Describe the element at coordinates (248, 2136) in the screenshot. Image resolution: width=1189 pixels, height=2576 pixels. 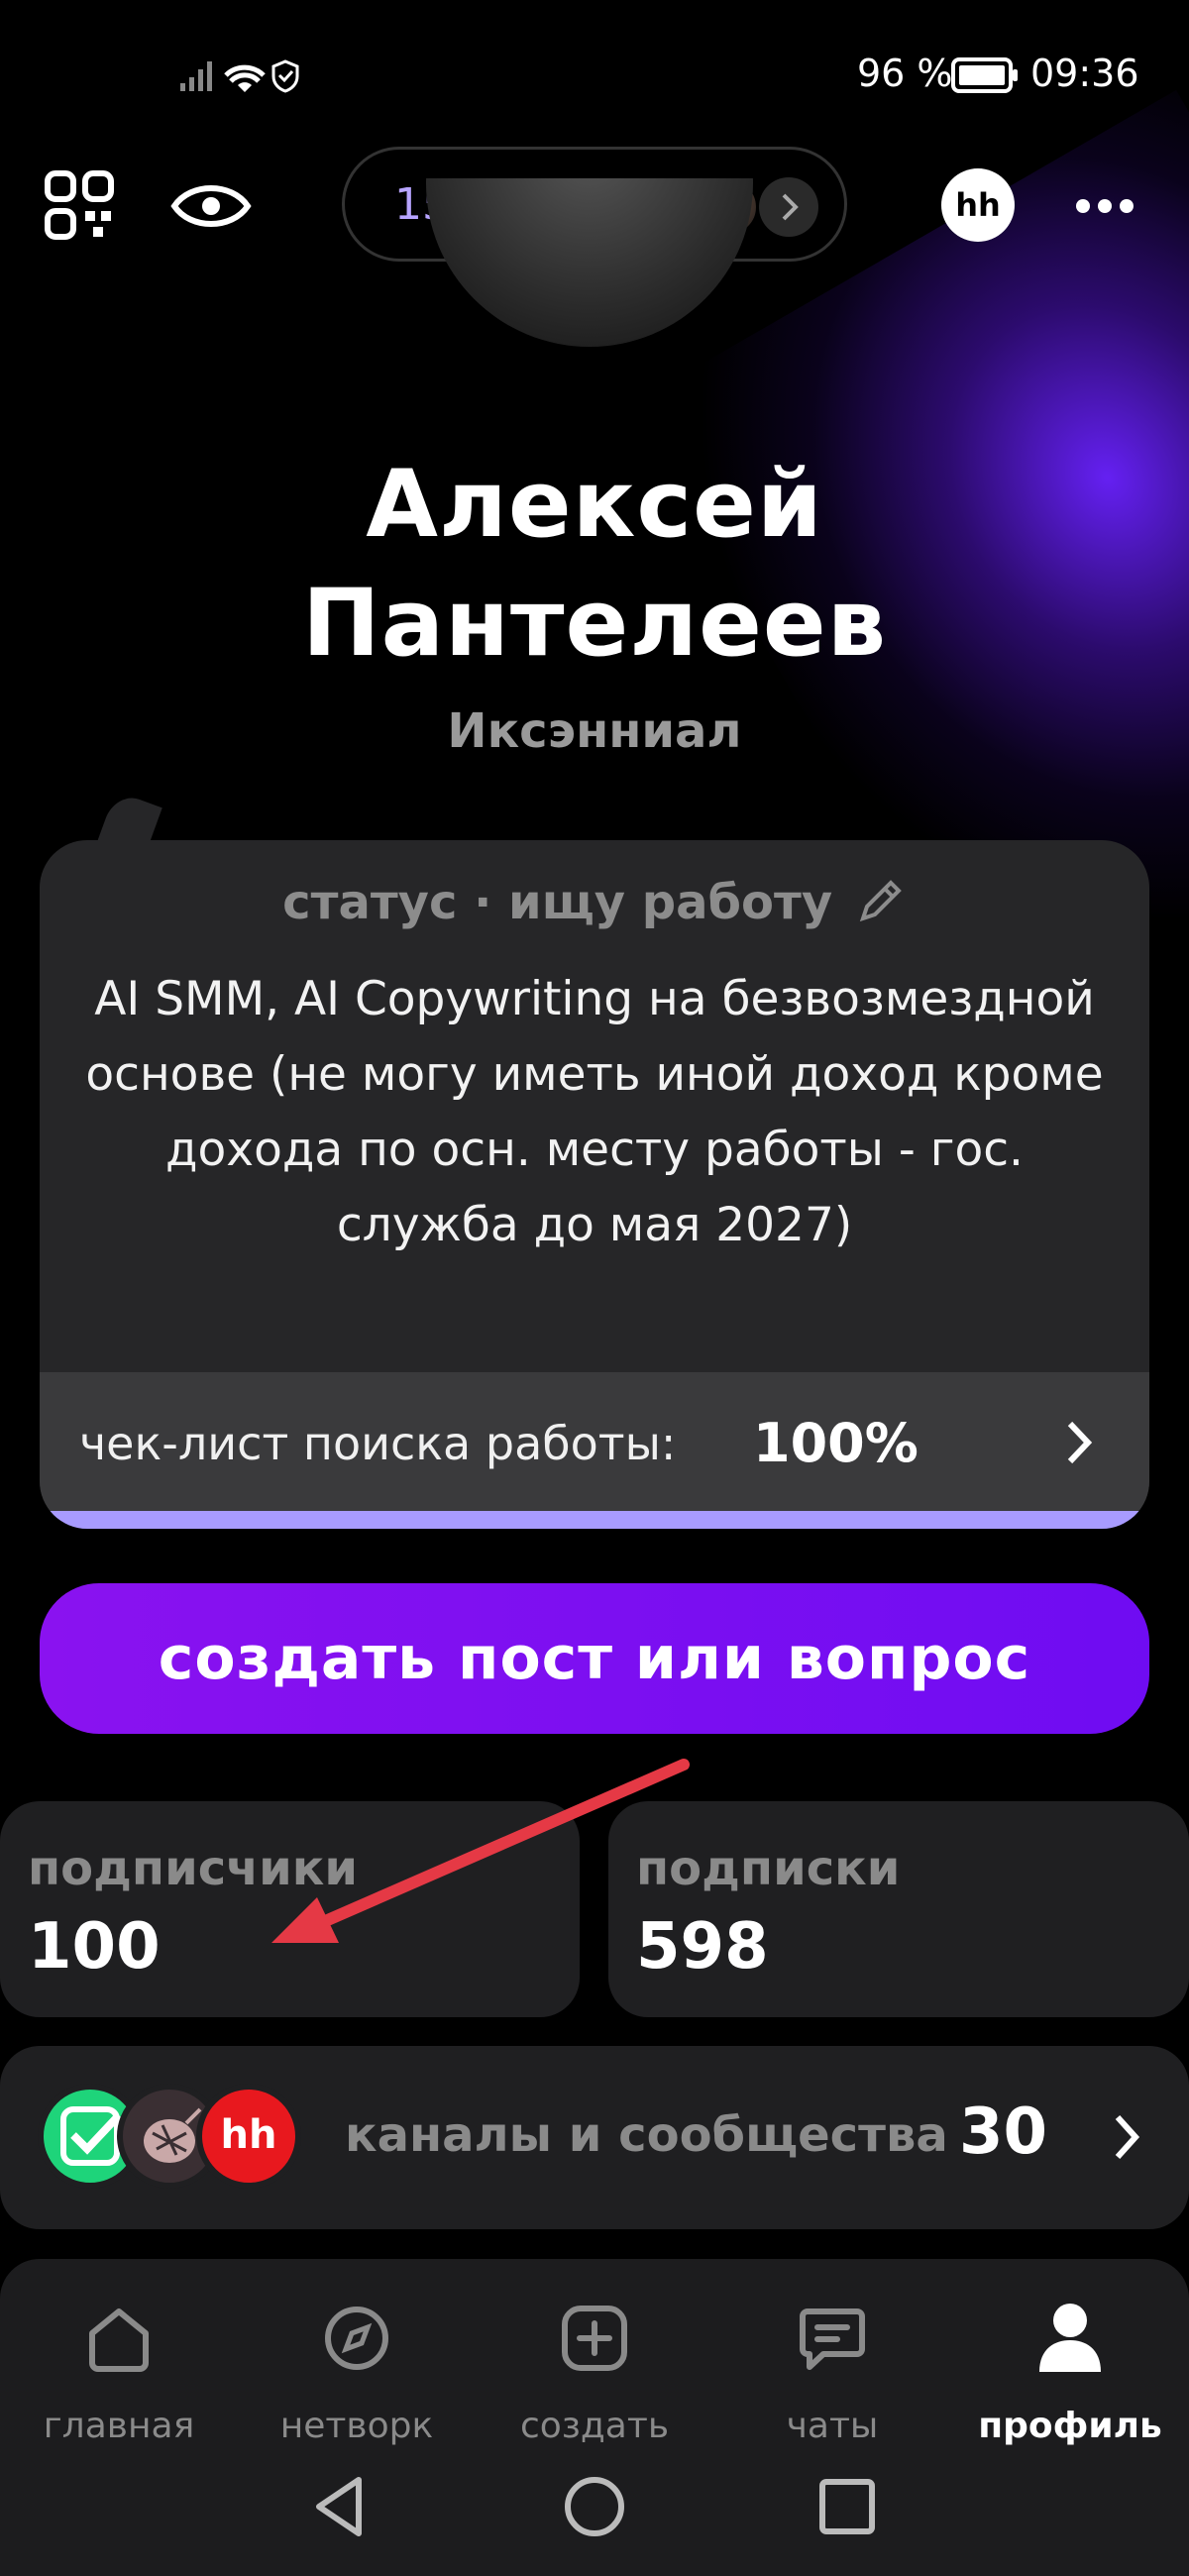
I see `channel-hh-icon: hh` at that location.